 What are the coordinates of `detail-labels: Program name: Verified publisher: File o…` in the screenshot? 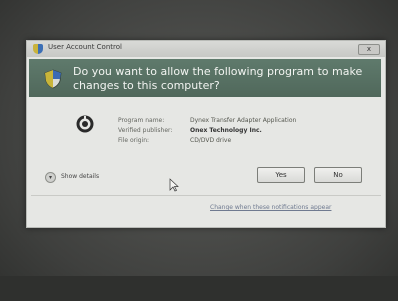 It's located at (145, 131).